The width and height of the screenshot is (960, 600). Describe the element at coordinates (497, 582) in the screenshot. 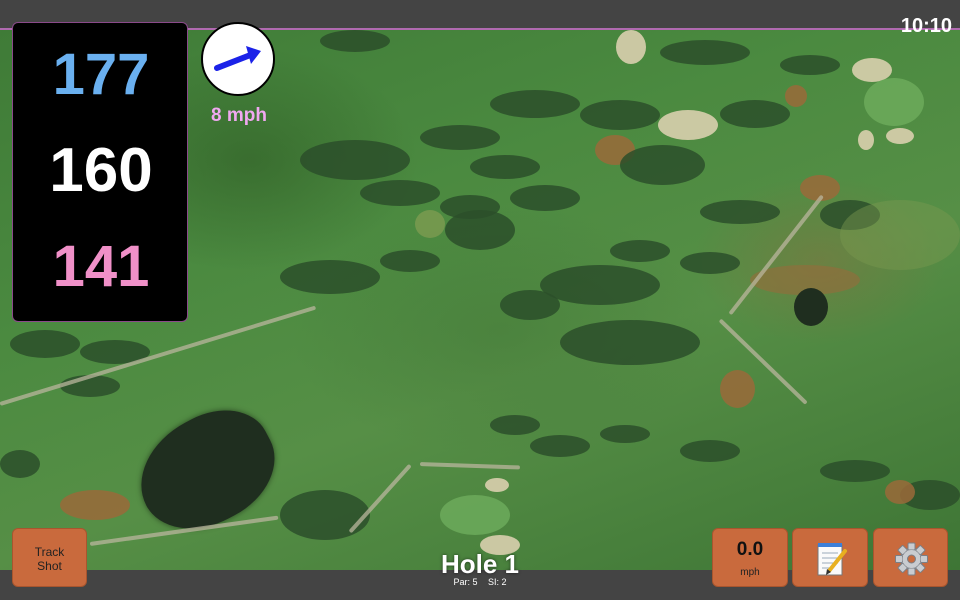

I see `hole-stroke-index: SI: 2` at that location.